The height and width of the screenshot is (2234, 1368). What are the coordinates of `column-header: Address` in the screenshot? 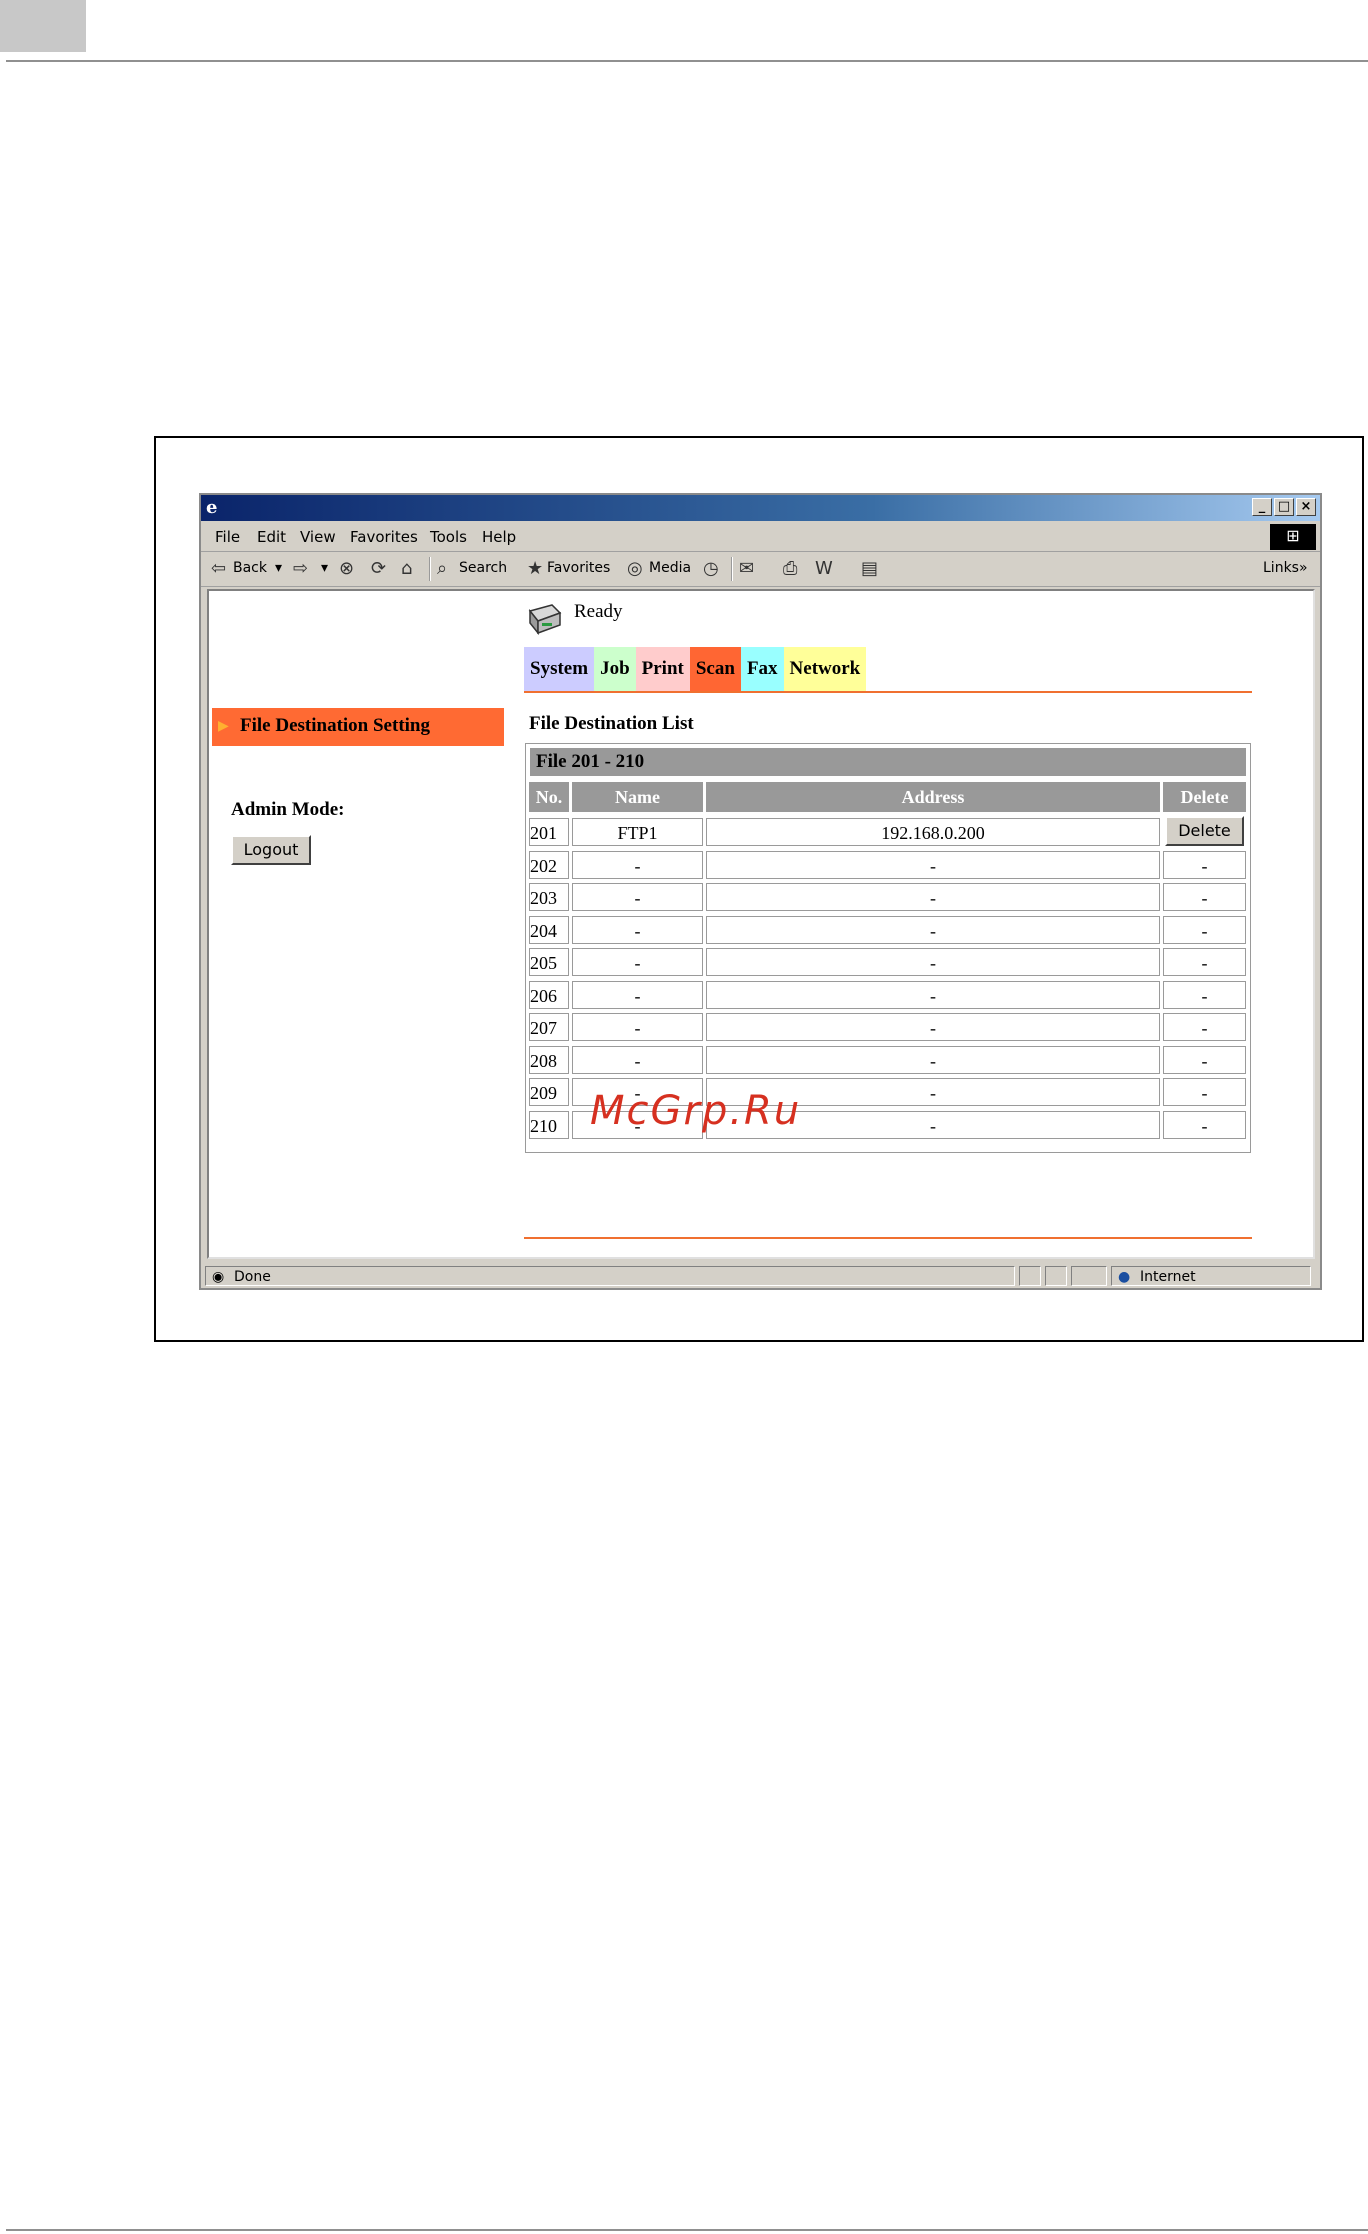 It's located at (933, 797).